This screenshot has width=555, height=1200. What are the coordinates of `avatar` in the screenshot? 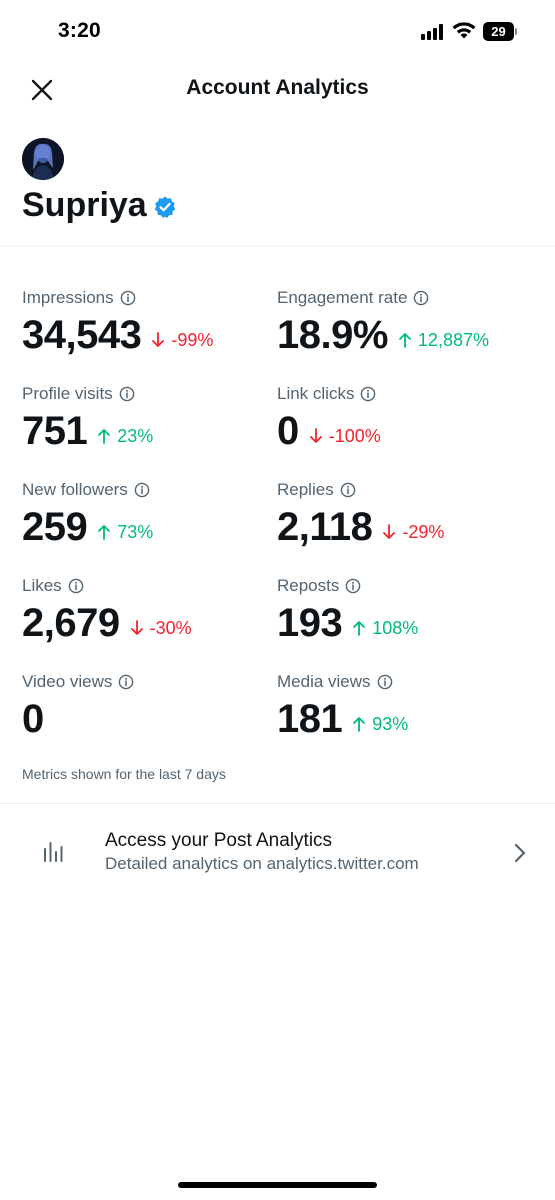 It's located at (43, 159).